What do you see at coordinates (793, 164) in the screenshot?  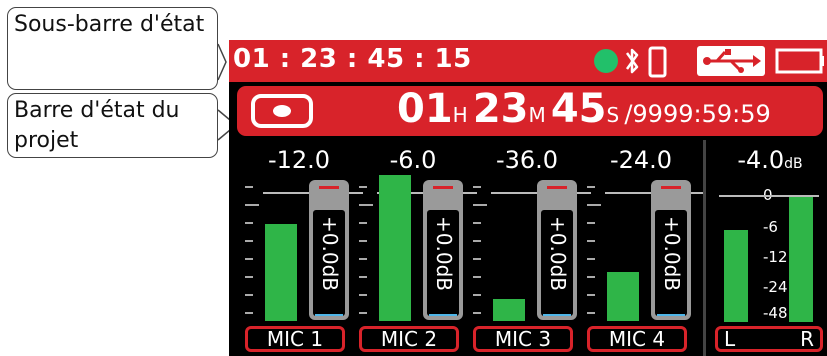 I see `master-level-unit: dB` at bounding box center [793, 164].